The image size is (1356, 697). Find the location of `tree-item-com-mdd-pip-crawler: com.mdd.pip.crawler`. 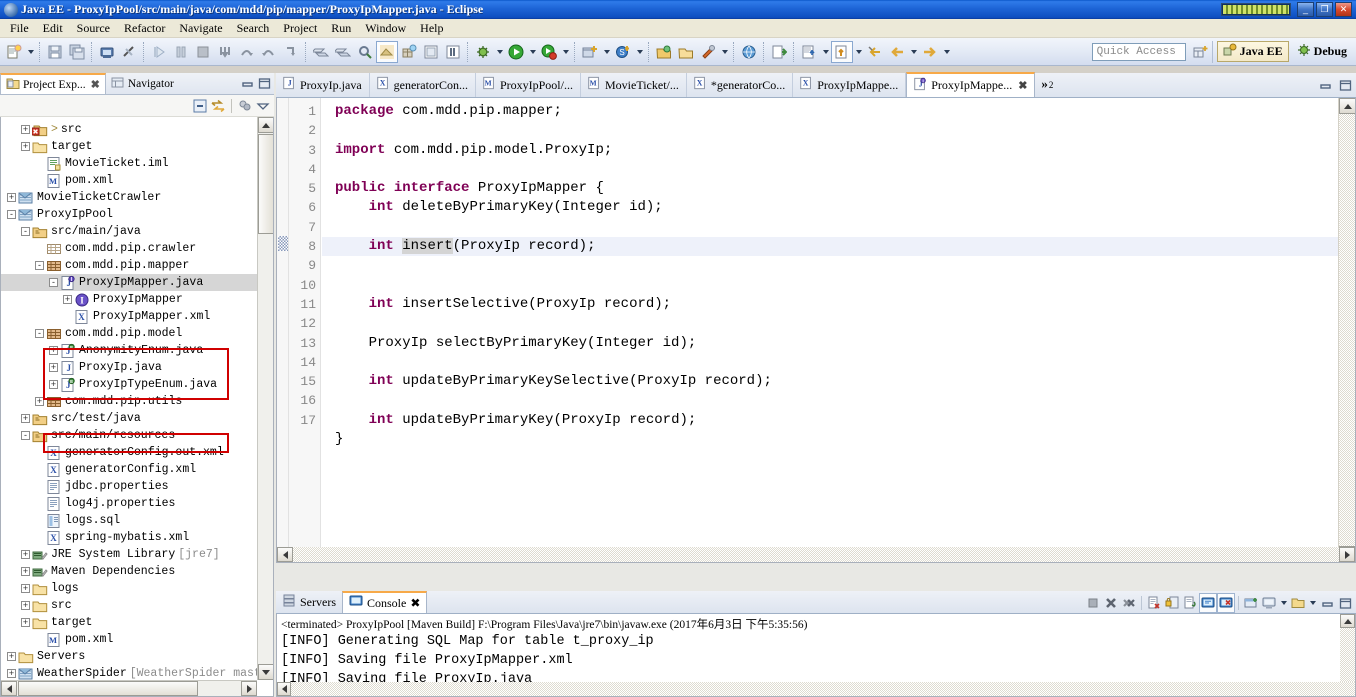

tree-item-com-mdd-pip-crawler: com.mdd.pip.crawler is located at coordinates (129, 248).